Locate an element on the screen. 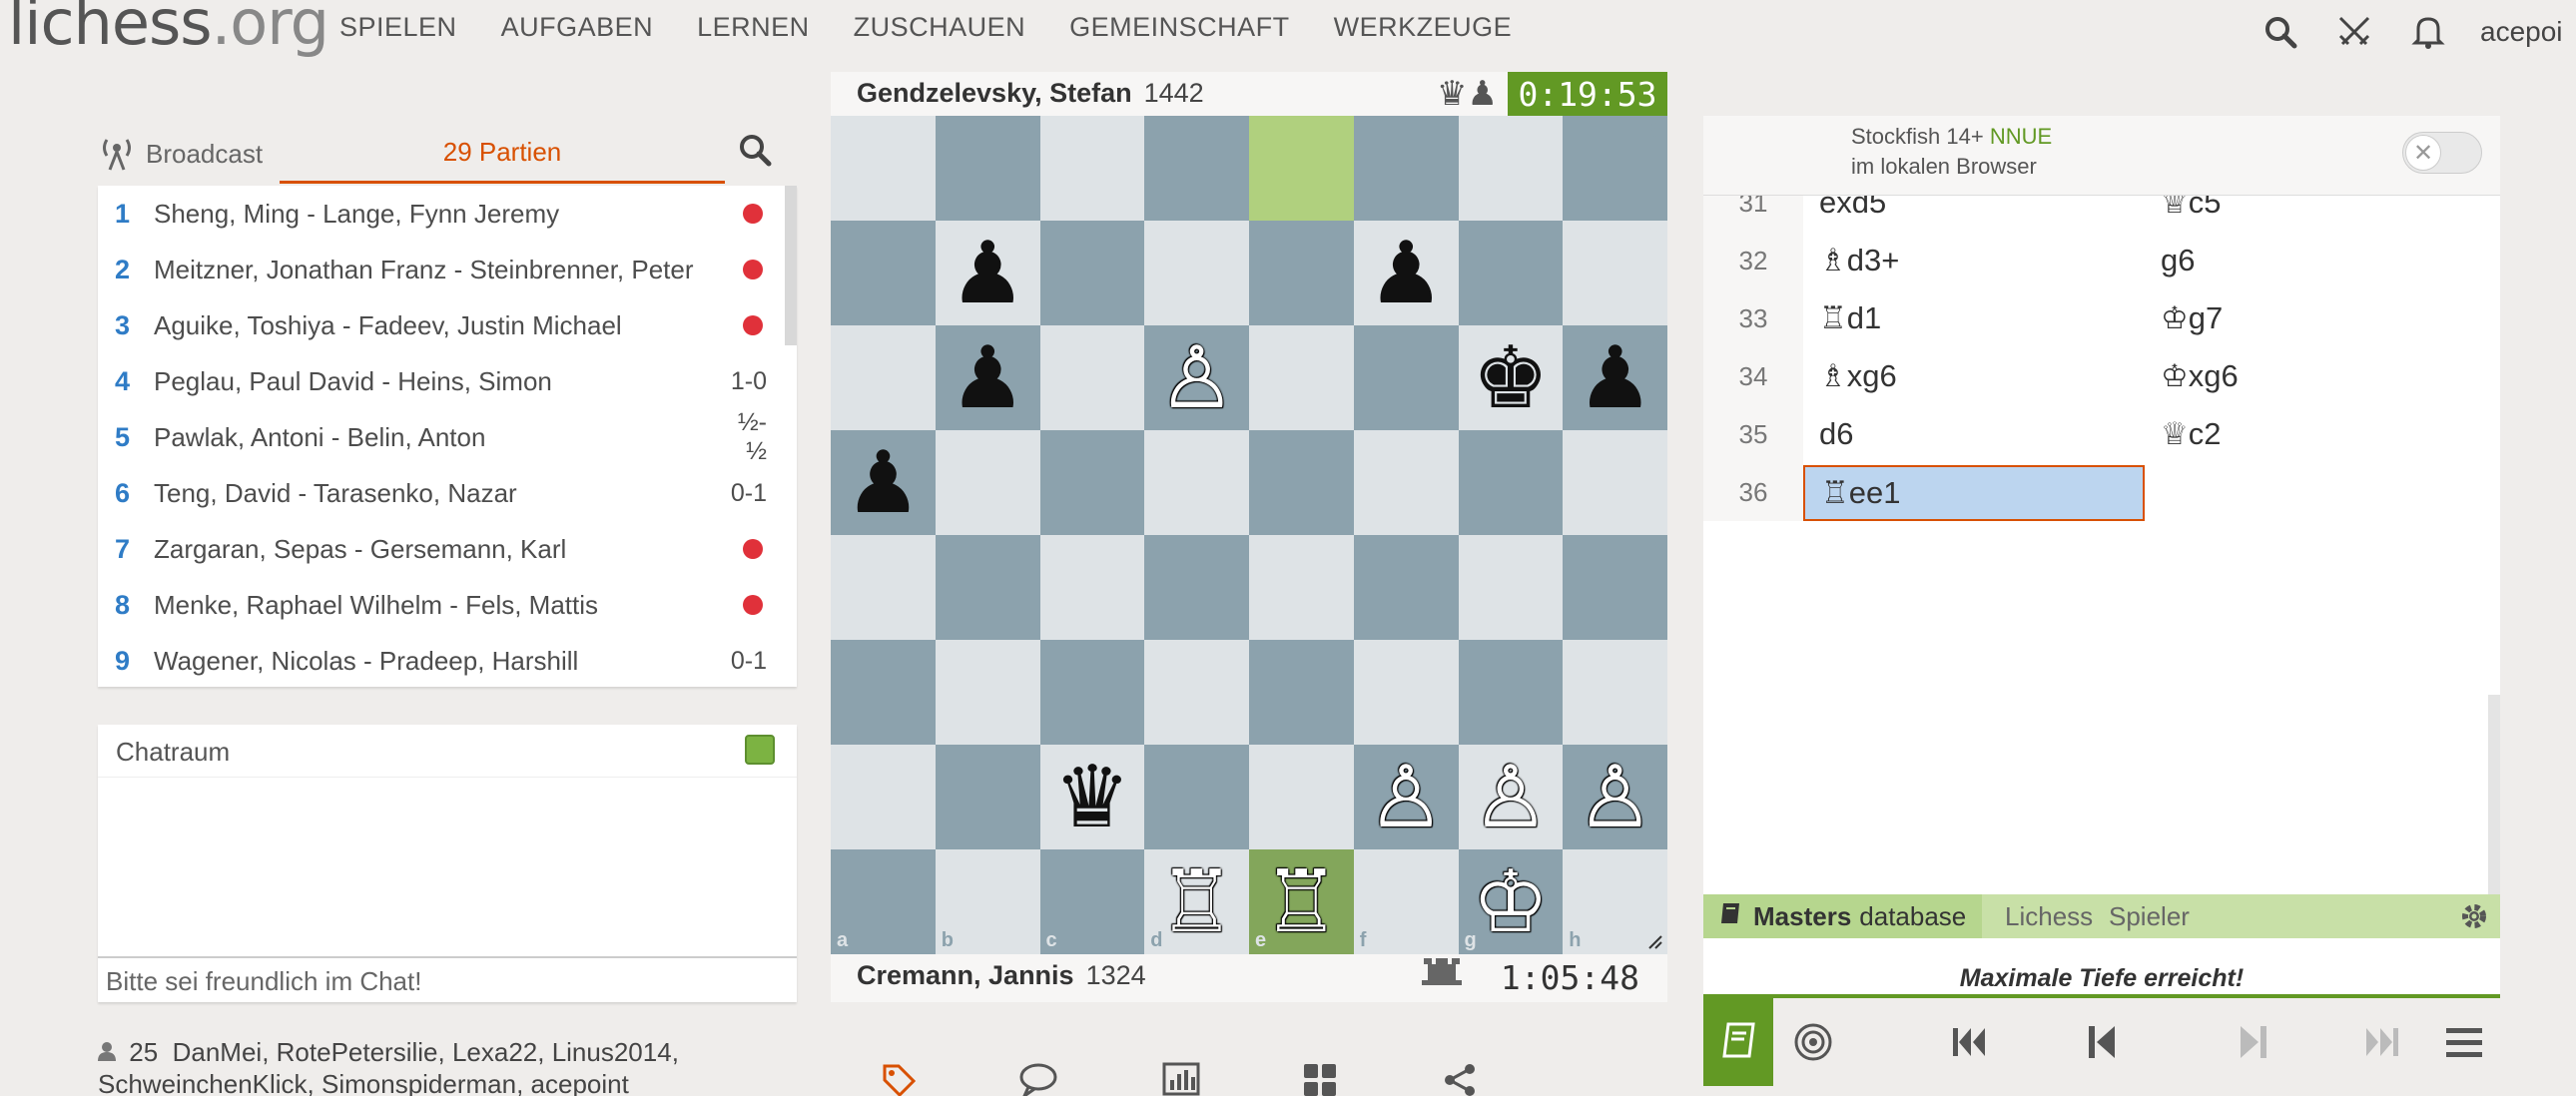 This screenshot has width=2576, height=1096. square-a3 is located at coordinates (884, 692).